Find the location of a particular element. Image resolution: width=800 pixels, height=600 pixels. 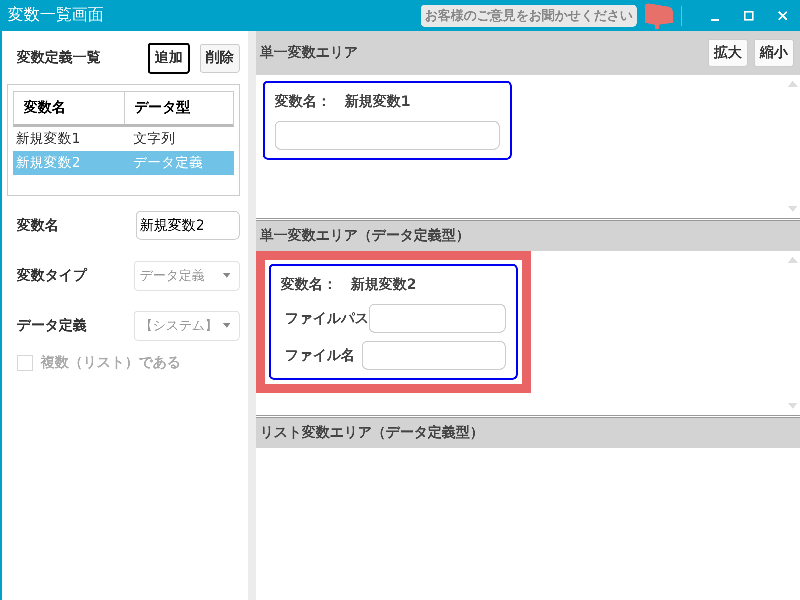

variable-name: 新規変数1 is located at coordinates (378, 102).